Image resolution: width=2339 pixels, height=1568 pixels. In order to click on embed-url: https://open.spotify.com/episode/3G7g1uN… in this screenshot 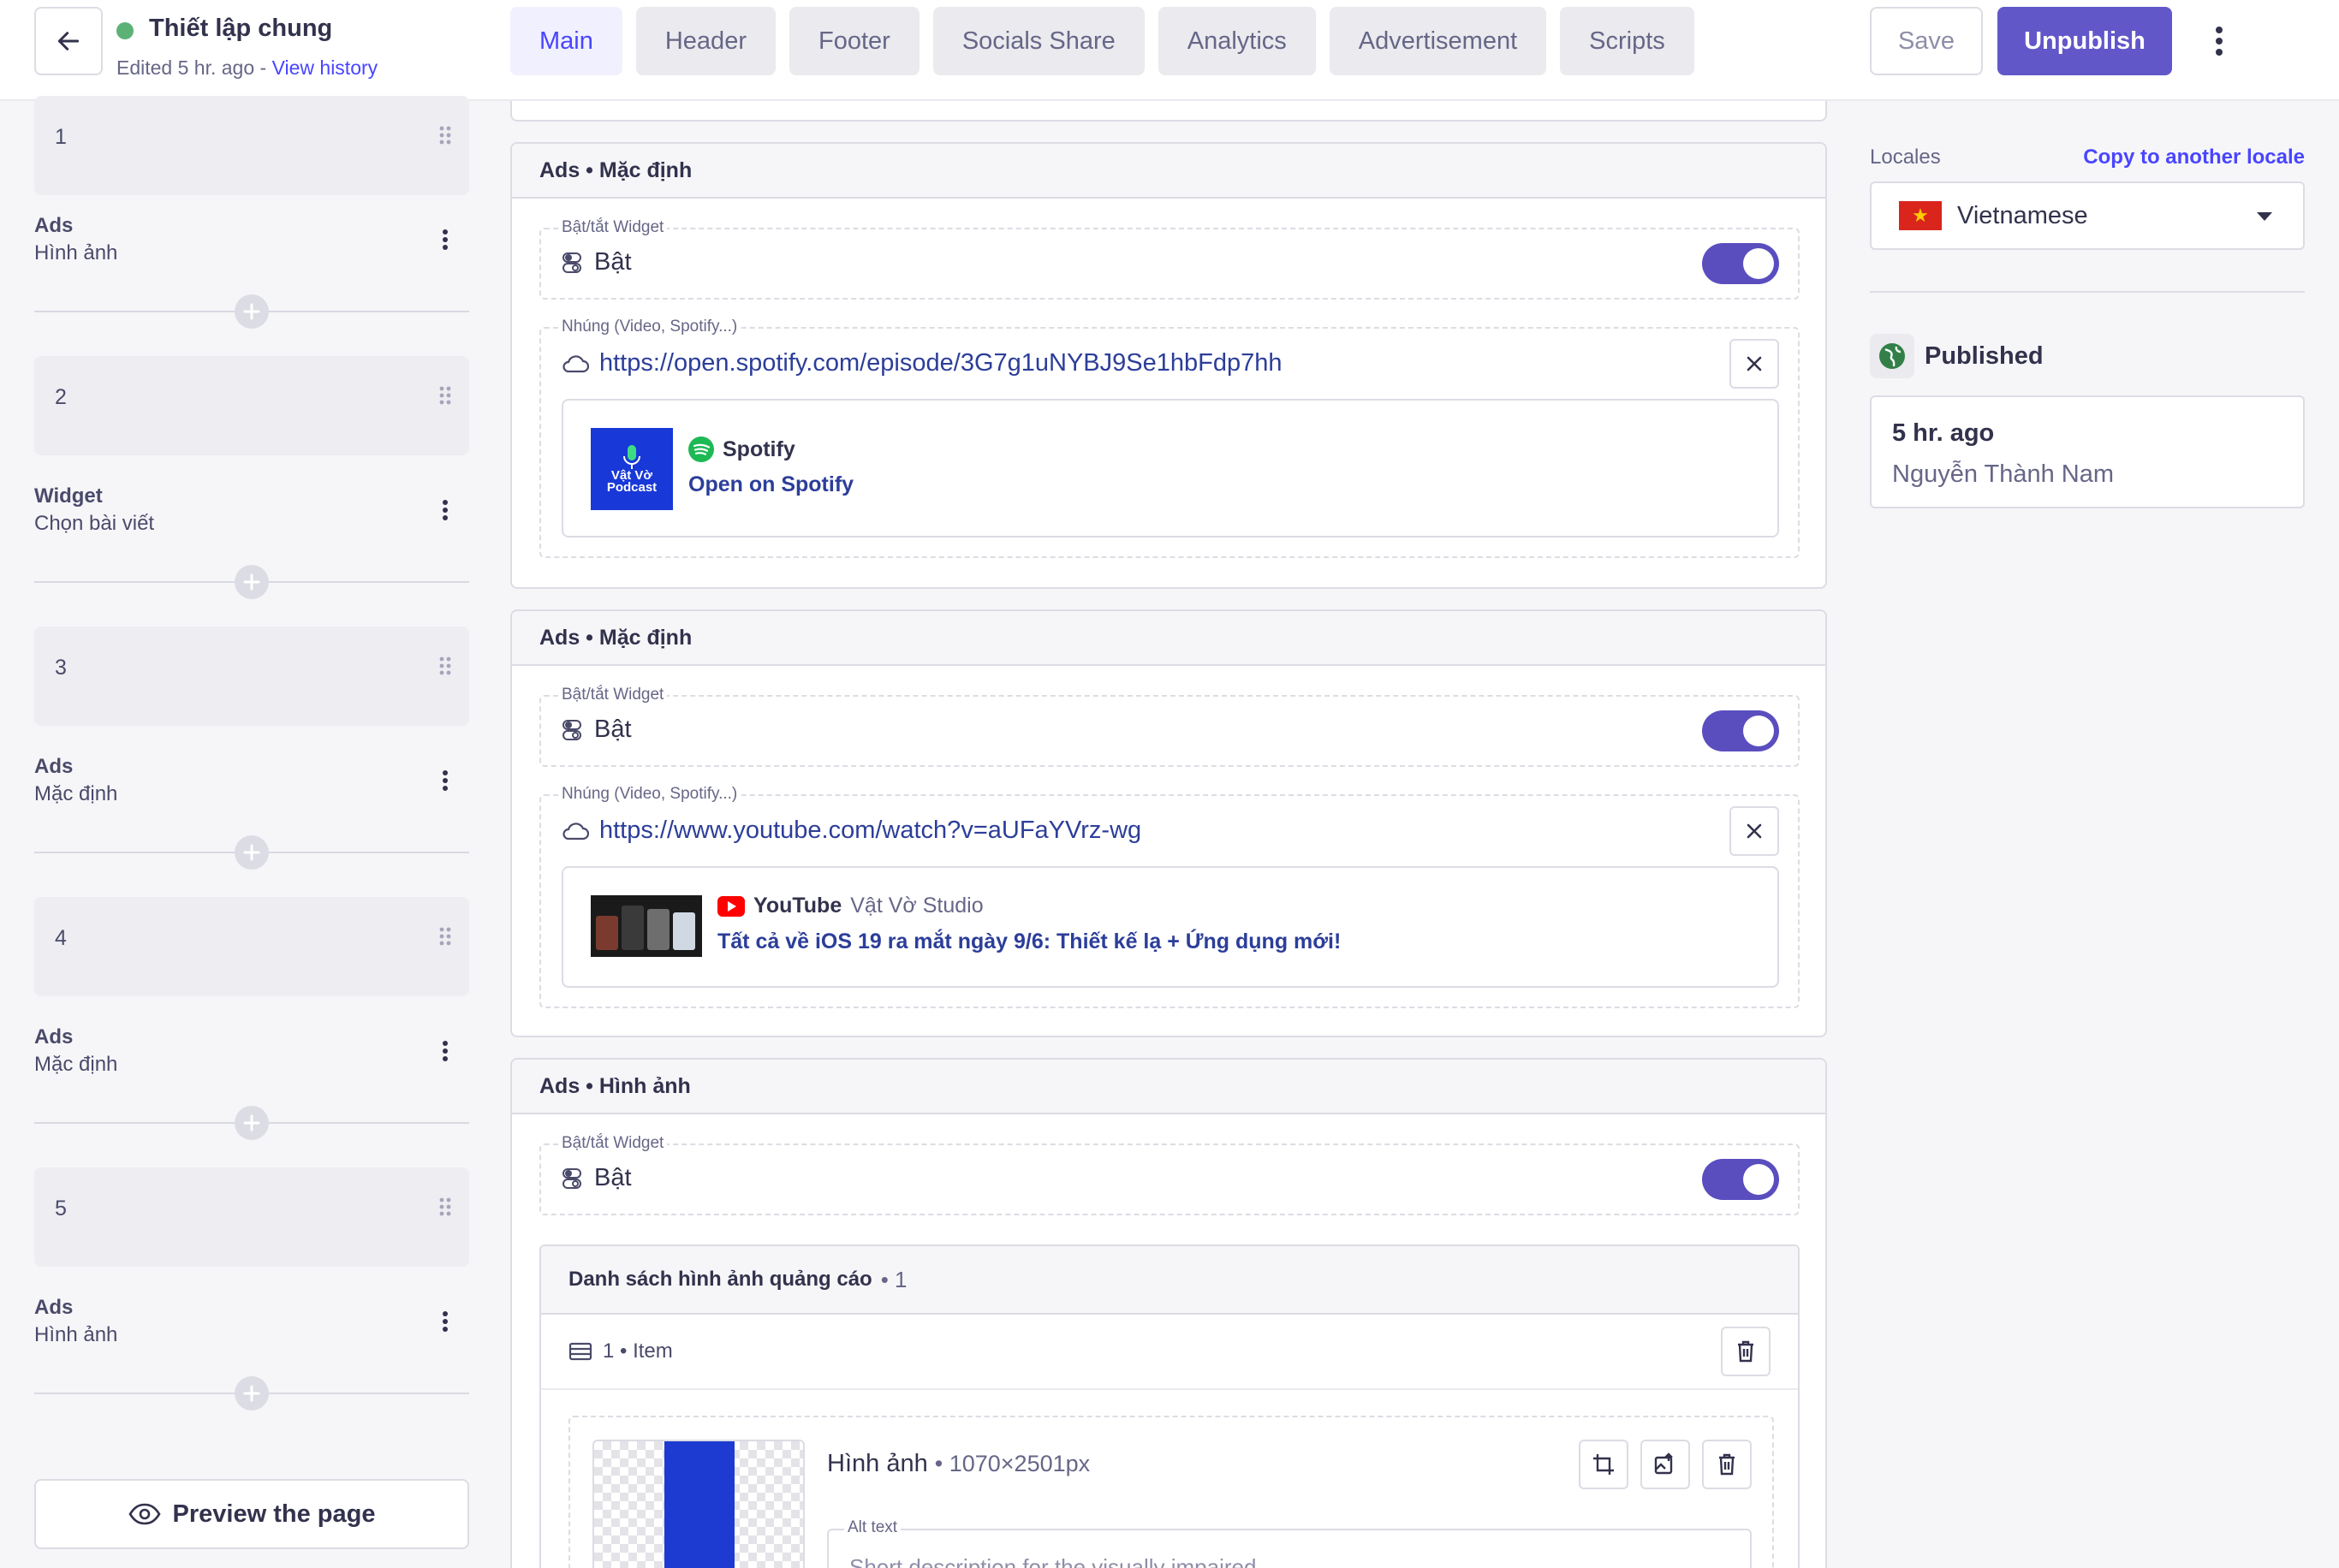, I will do `click(922, 363)`.